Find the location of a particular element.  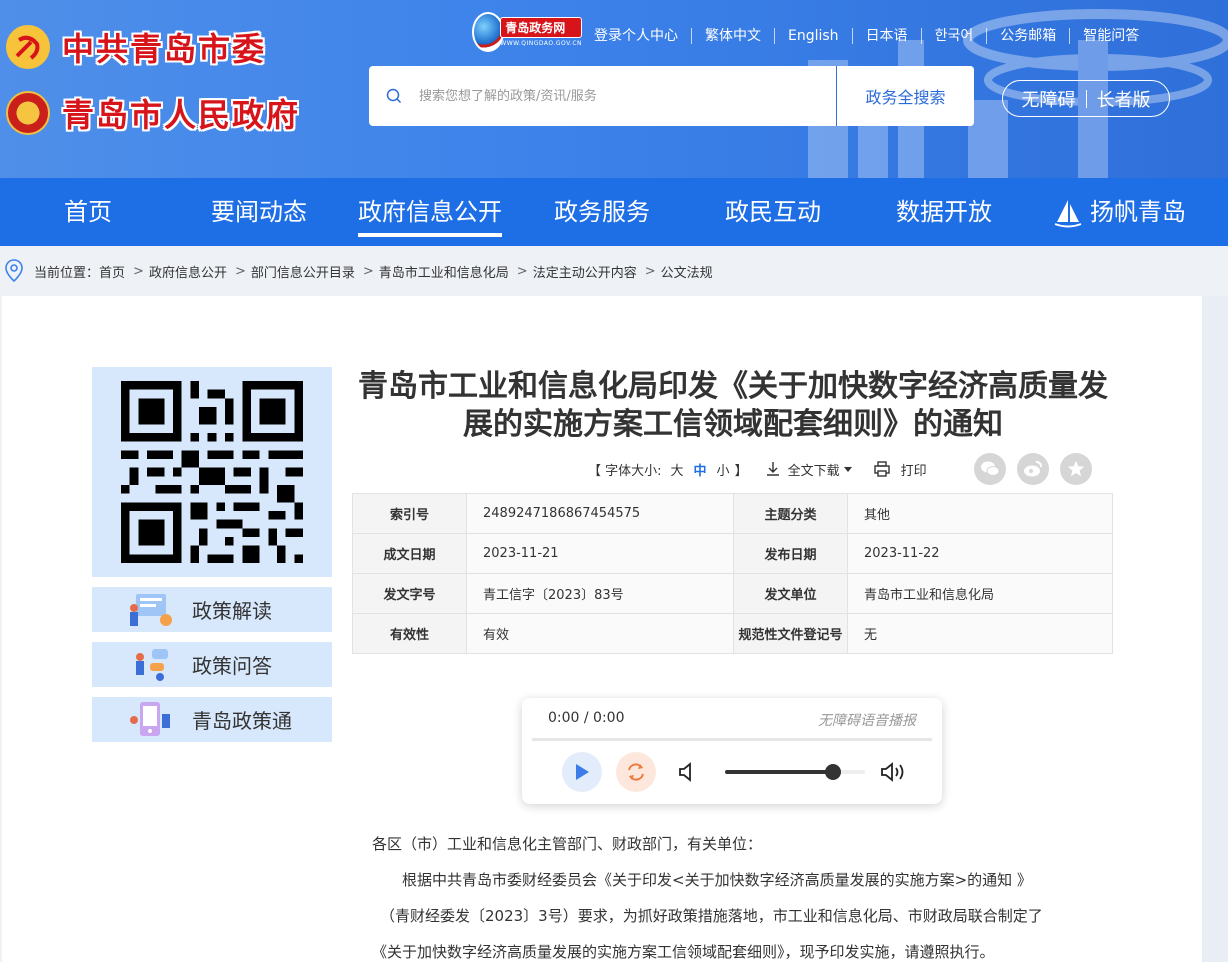

volume-fill is located at coordinates (779, 772).